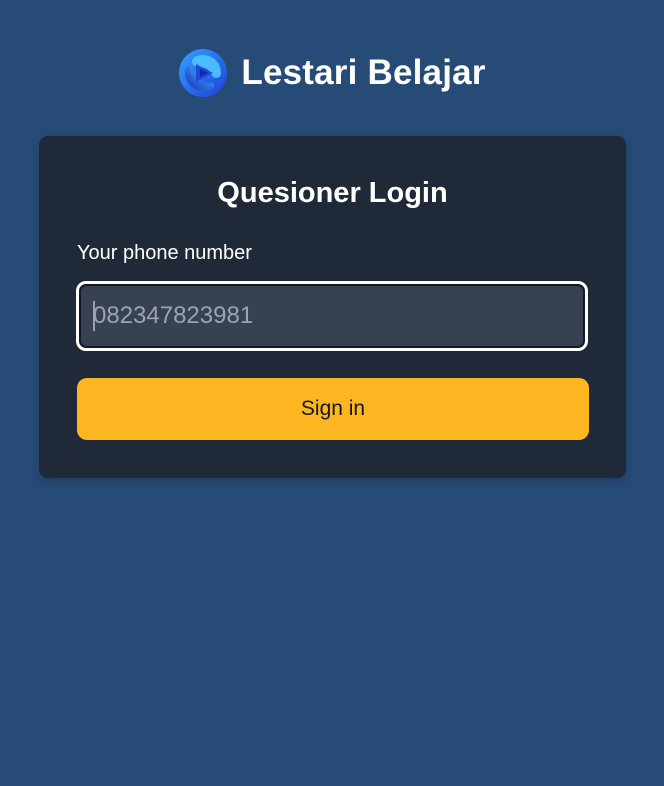 The width and height of the screenshot is (664, 786). Describe the element at coordinates (332, 316) in the screenshot. I see `phone-input` at that location.